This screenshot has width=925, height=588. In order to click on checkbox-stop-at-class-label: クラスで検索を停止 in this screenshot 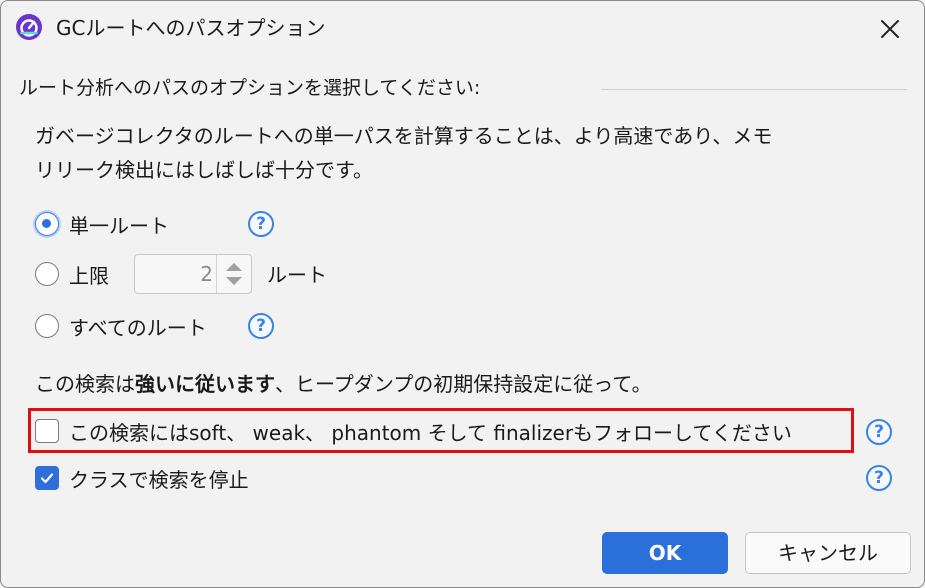, I will do `click(159, 479)`.